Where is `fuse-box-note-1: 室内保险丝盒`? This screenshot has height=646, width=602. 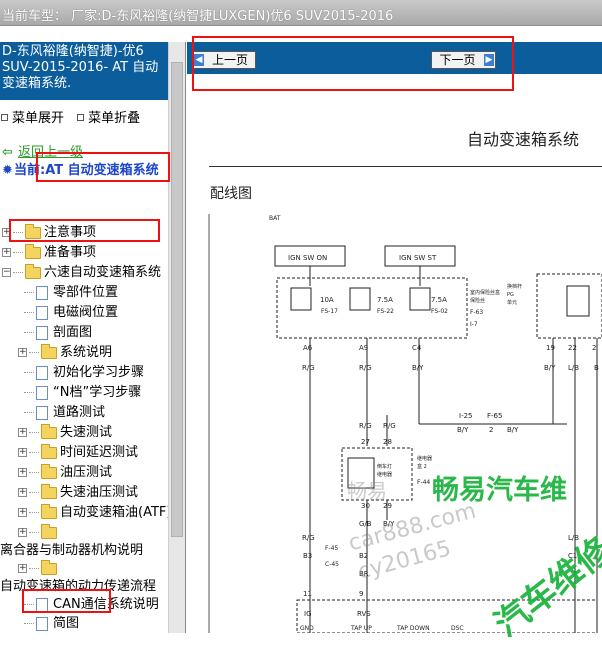
fuse-box-note-1: 室内保险丝盒 is located at coordinates (485, 292).